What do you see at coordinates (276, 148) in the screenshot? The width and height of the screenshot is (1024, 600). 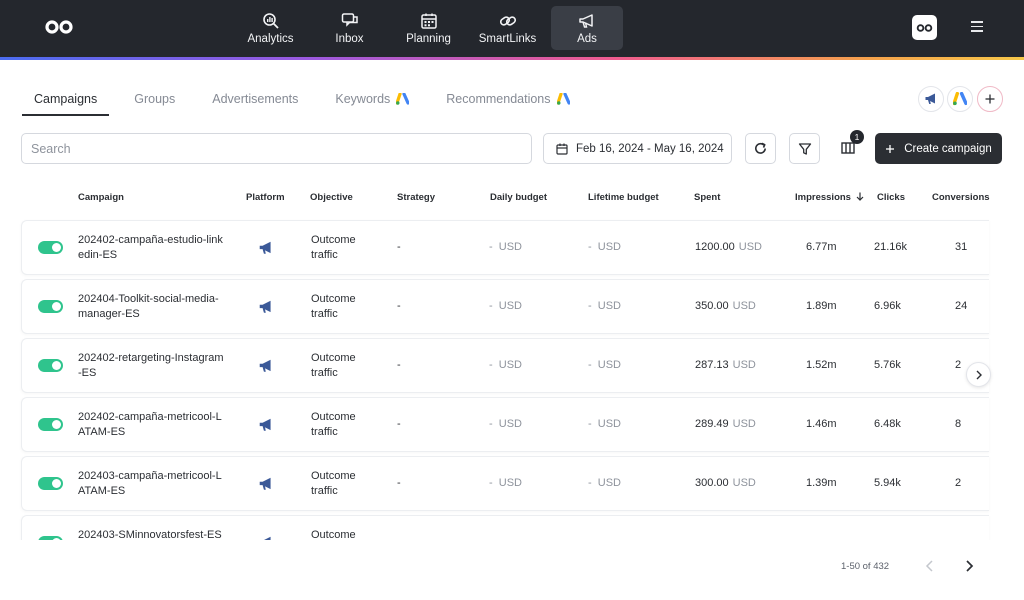 I see `search-input` at bounding box center [276, 148].